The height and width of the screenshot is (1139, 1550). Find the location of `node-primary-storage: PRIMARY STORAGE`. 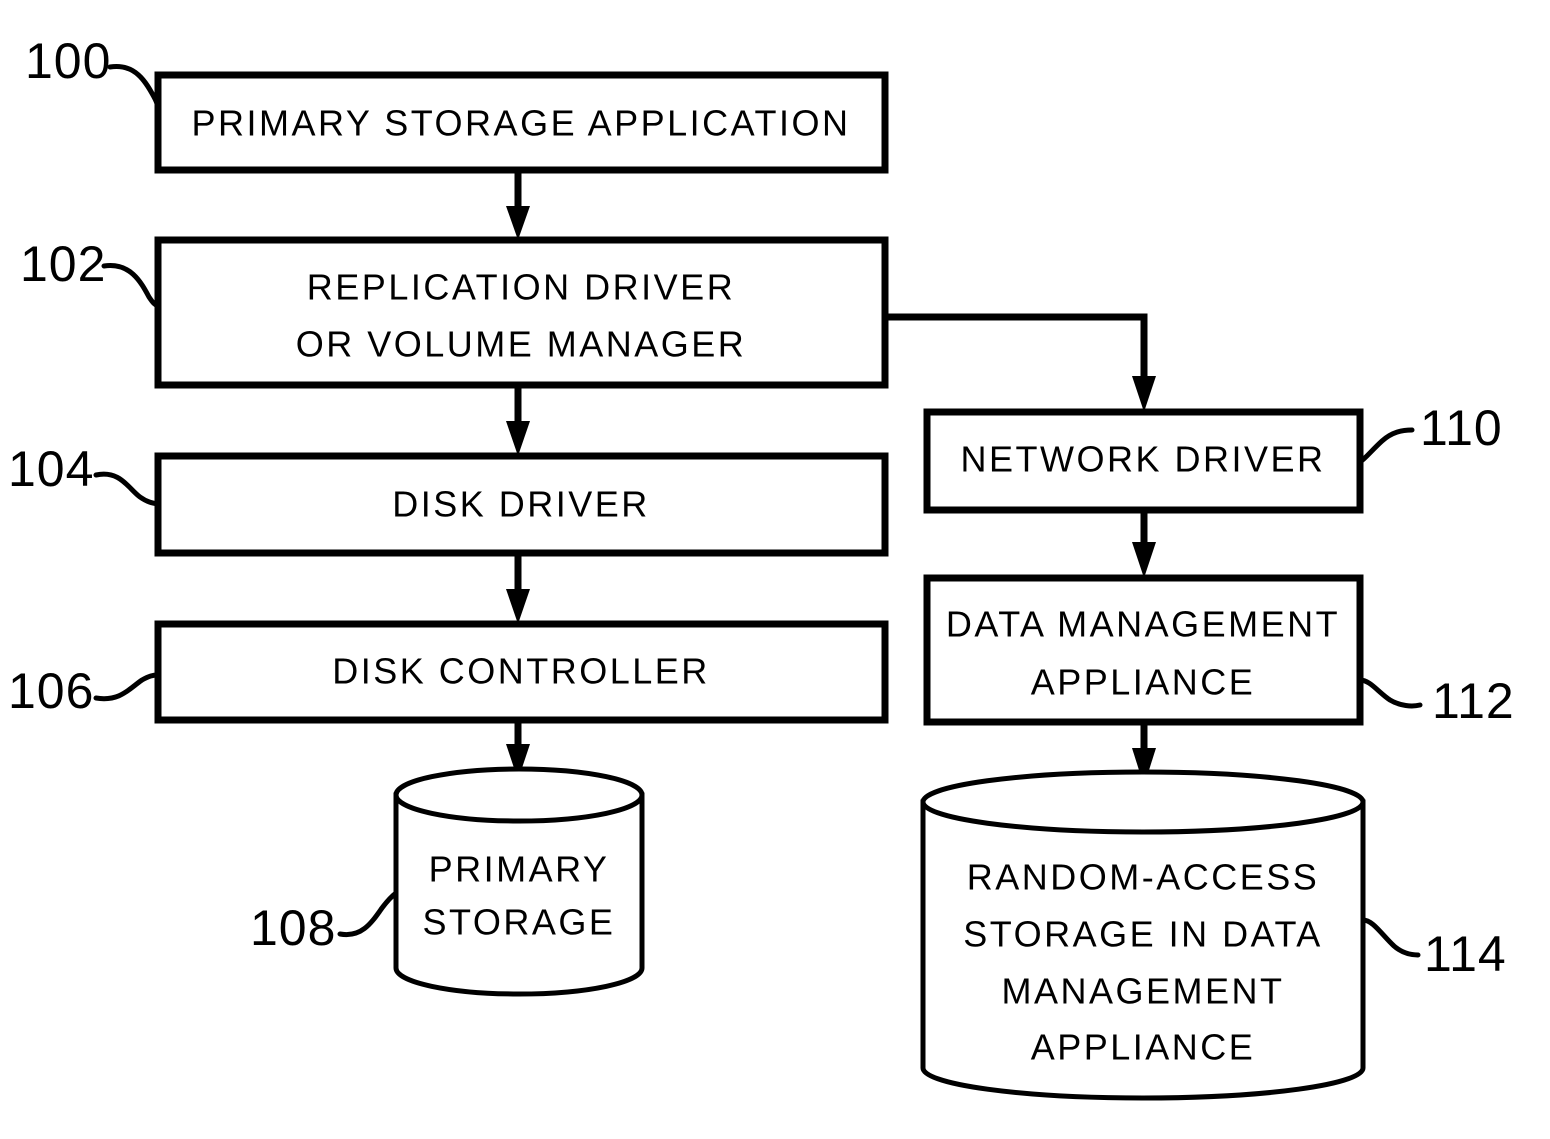

node-primary-storage: PRIMARY STORAGE is located at coordinates (519, 881).